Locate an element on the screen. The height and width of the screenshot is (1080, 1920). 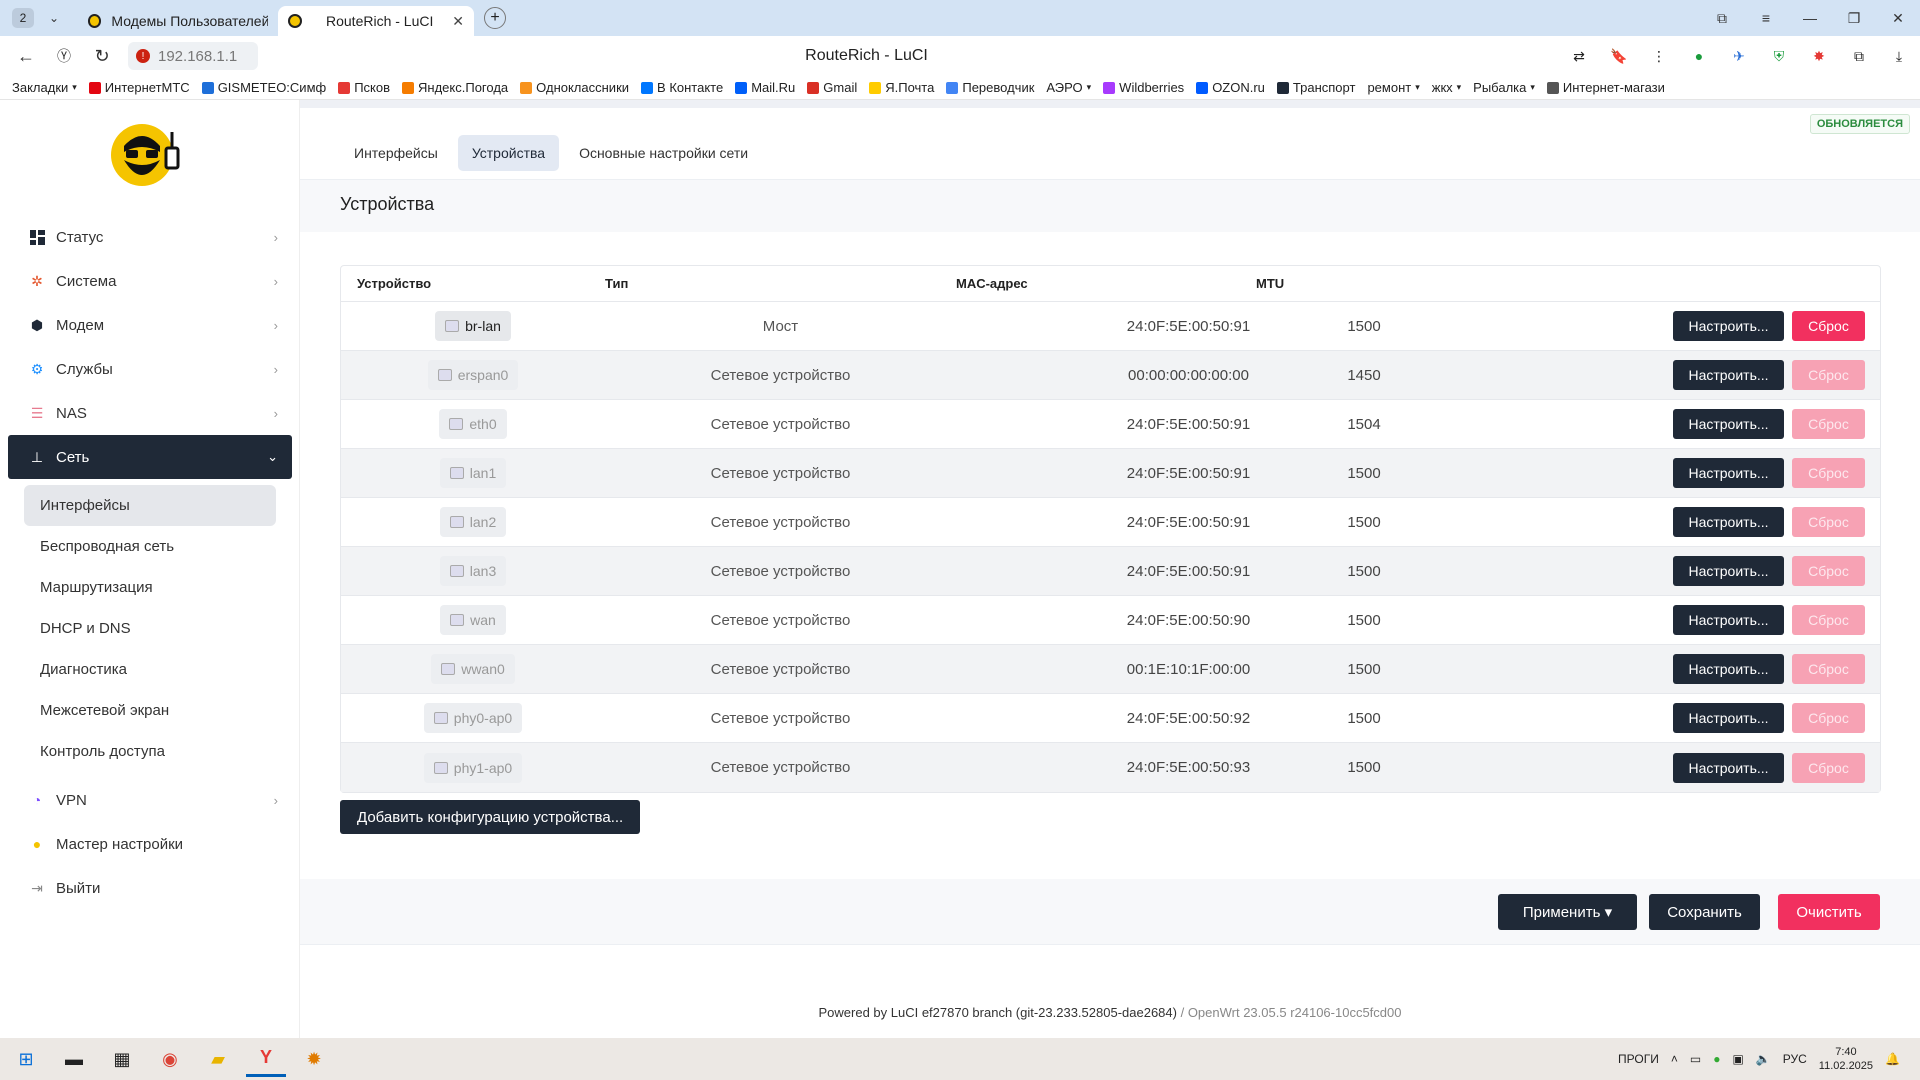
explorer-icon: ▰ is located at coordinates (218, 1059).